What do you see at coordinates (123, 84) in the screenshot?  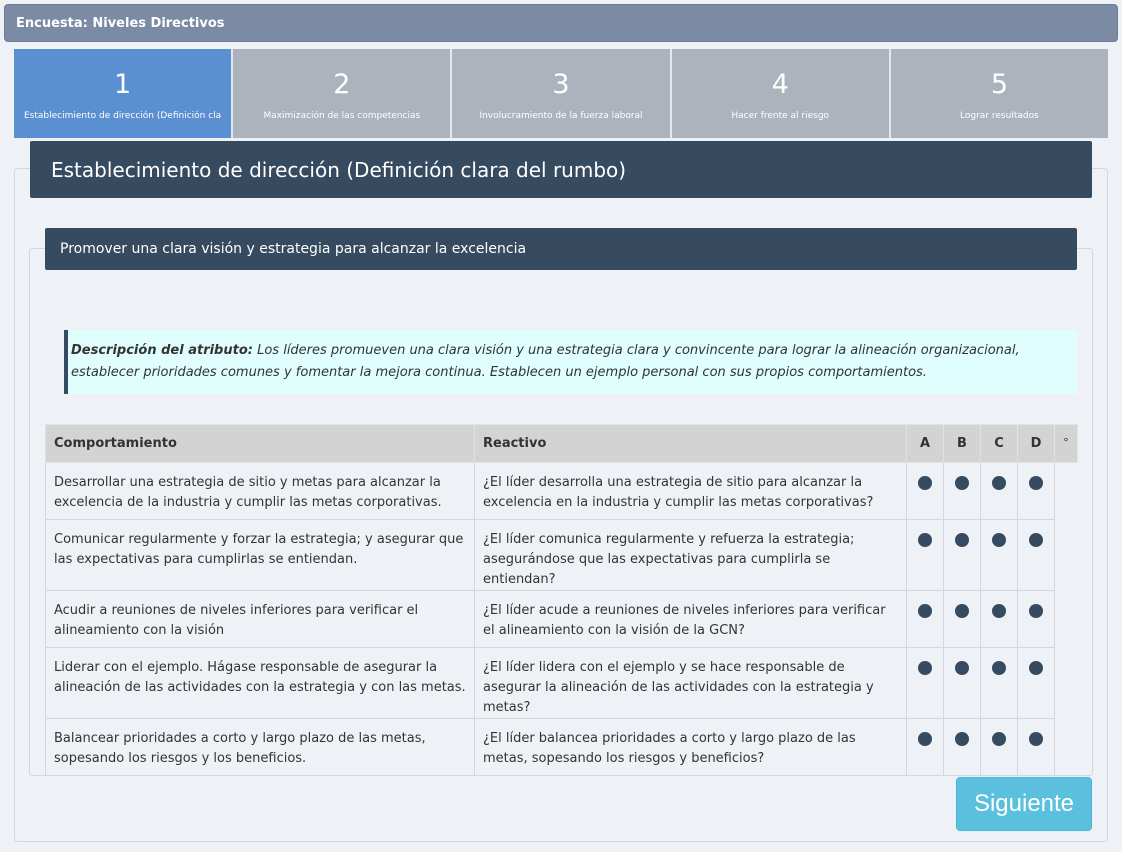 I see `step-number: 1` at bounding box center [123, 84].